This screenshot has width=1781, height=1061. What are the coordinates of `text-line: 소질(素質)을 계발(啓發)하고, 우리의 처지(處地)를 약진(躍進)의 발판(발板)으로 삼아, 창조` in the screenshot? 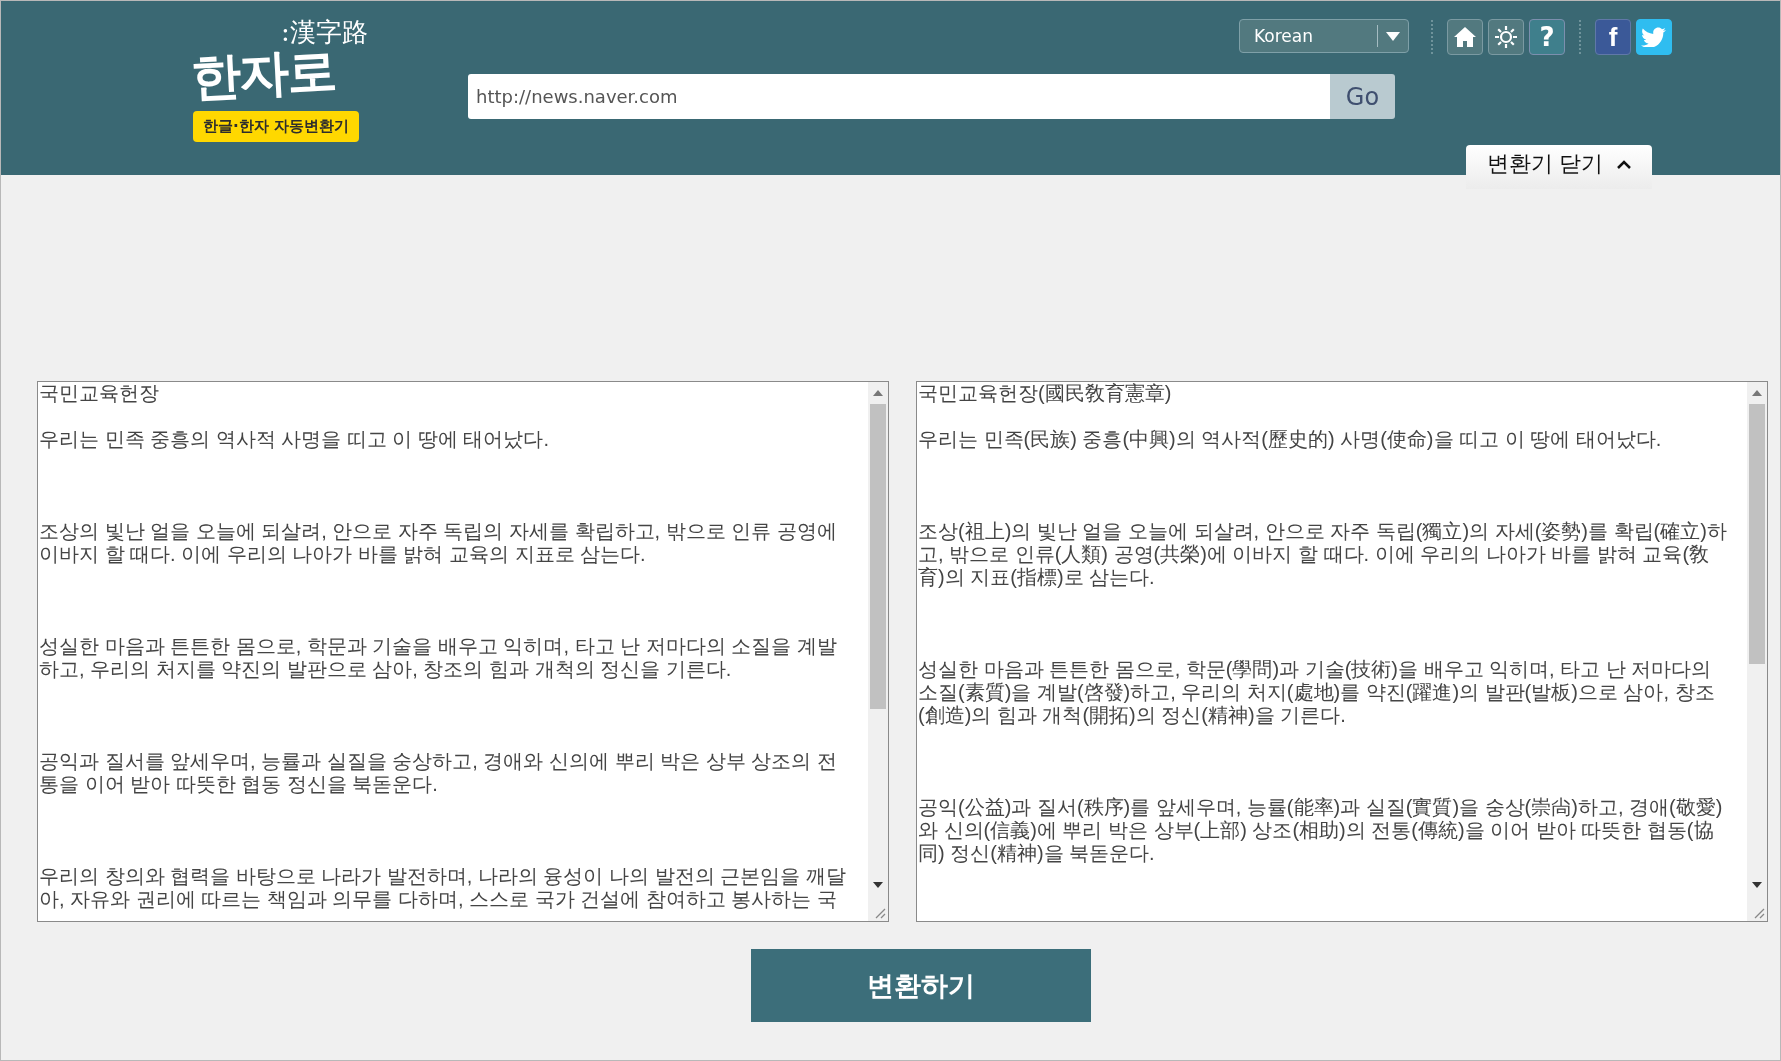 It's located at (1316, 692).